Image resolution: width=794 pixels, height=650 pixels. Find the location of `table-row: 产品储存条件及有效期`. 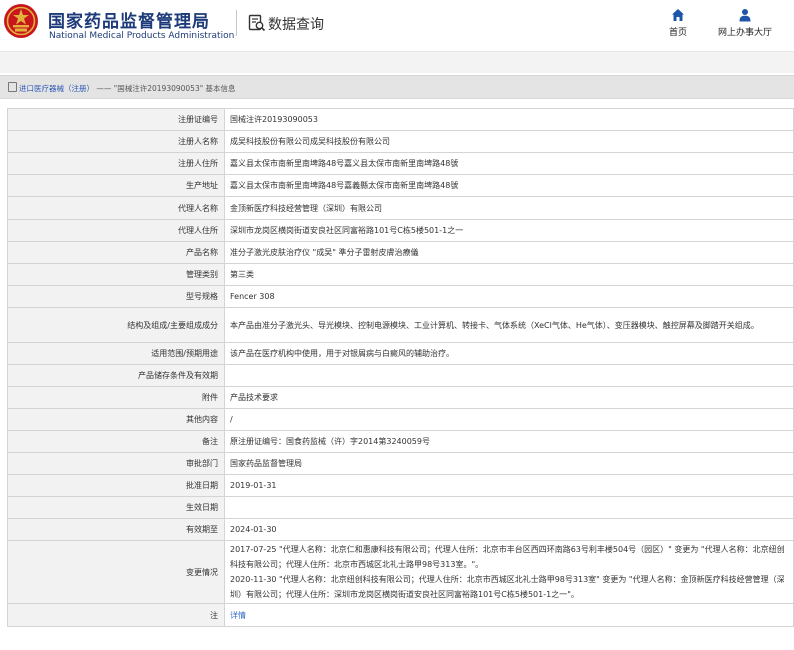

table-row: 产品储存条件及有效期 is located at coordinates (400, 375).